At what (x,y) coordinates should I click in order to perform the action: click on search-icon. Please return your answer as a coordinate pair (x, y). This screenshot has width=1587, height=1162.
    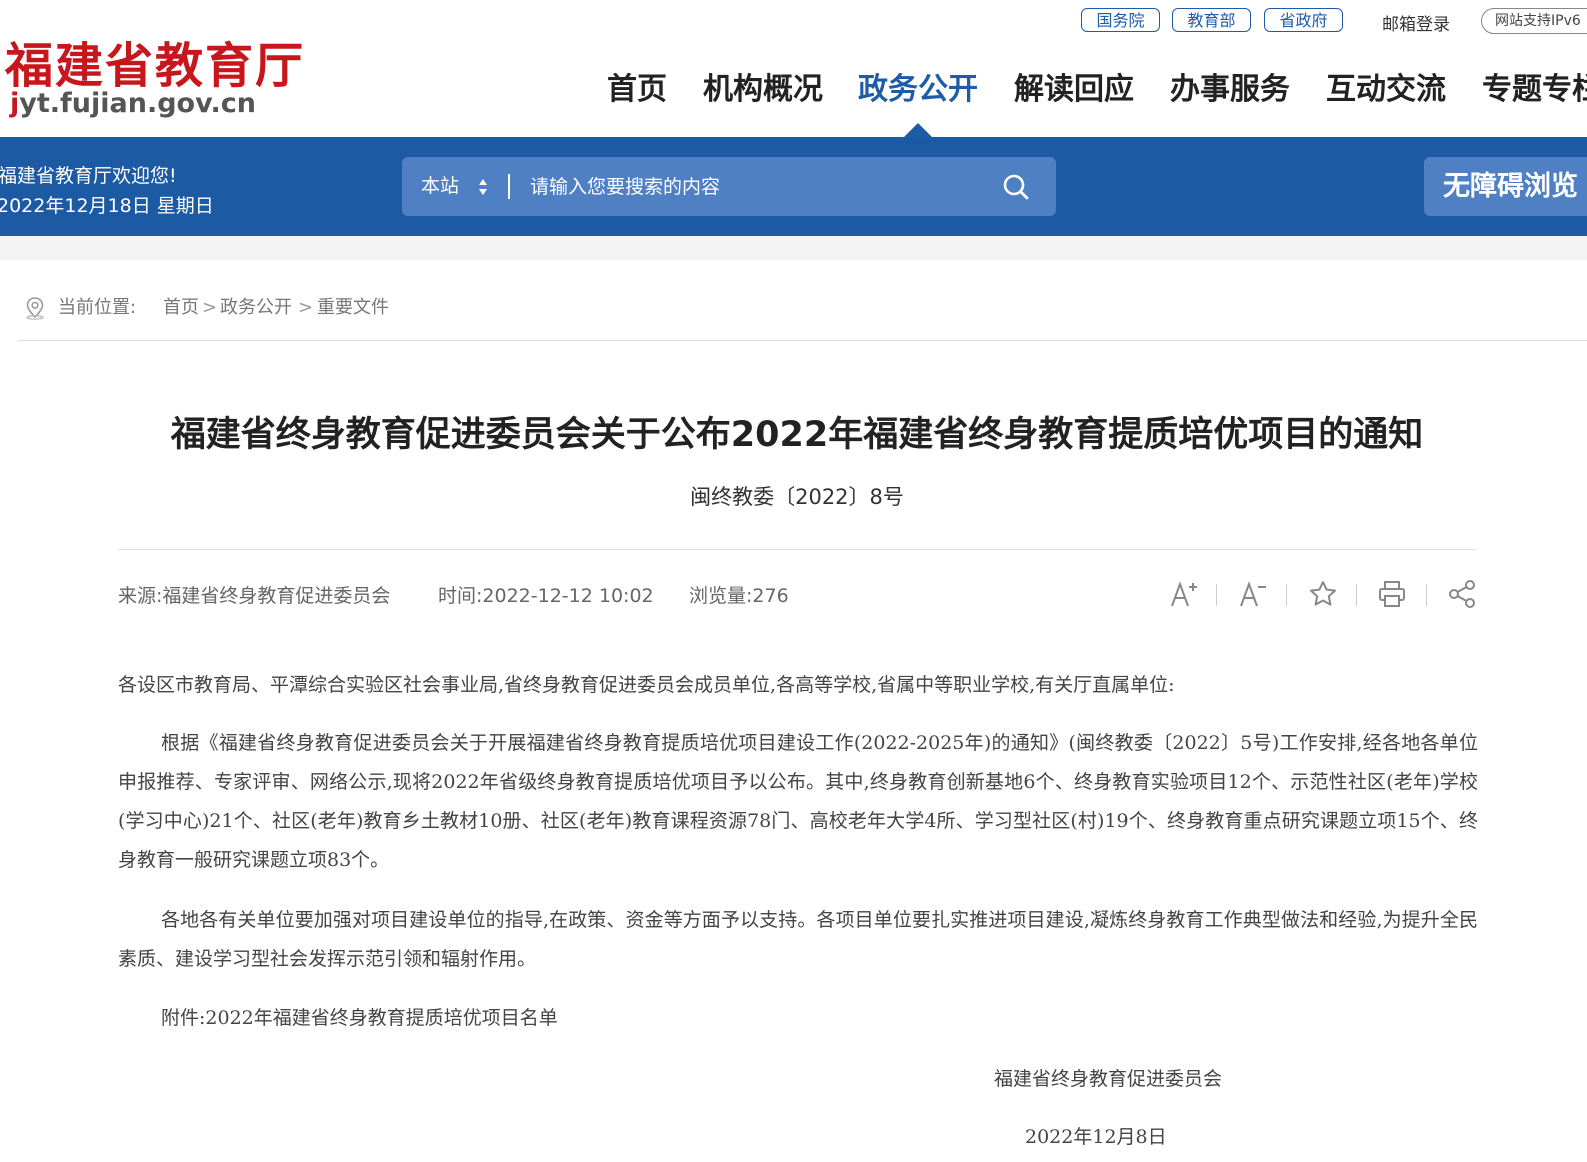
    Looking at the image, I should click on (1016, 187).